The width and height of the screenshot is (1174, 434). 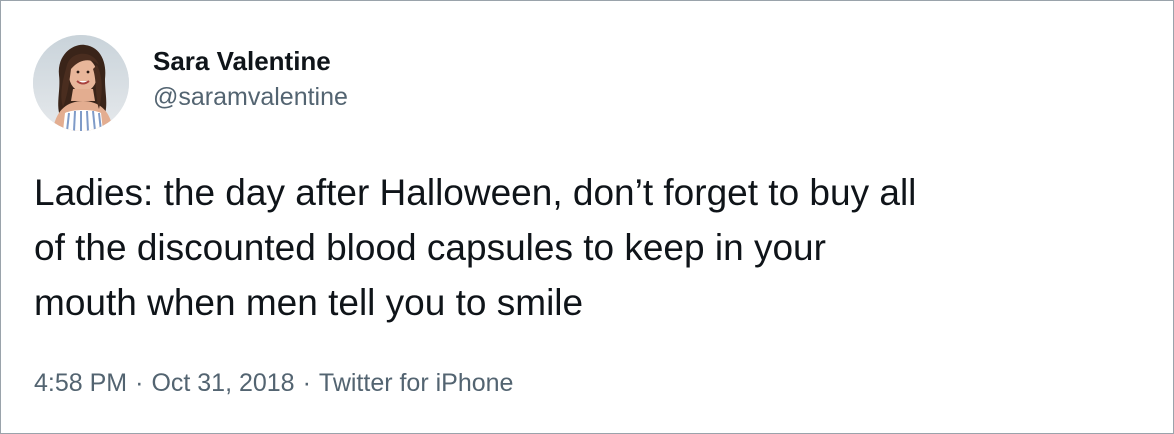 I want to click on display-name: Sara Valentine, so click(x=250, y=61).